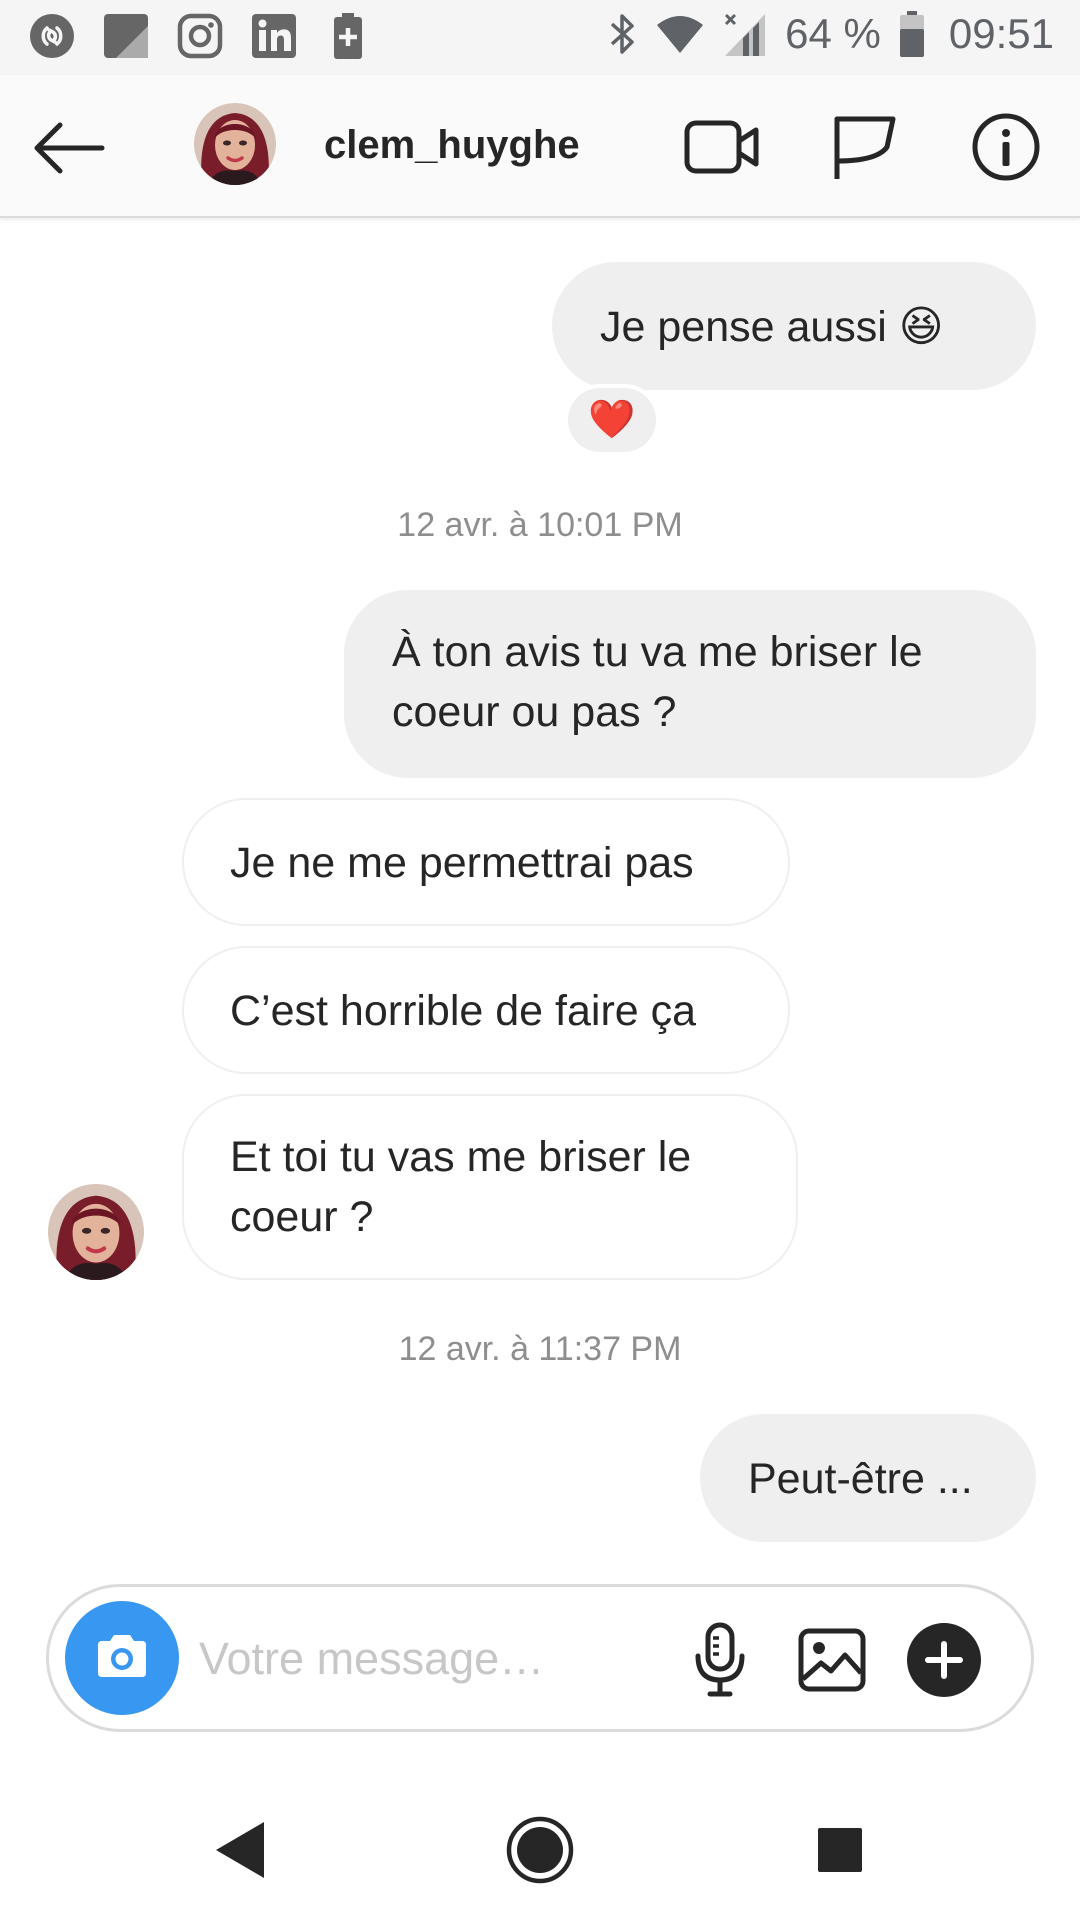  I want to click on plus-icon, so click(944, 1660).